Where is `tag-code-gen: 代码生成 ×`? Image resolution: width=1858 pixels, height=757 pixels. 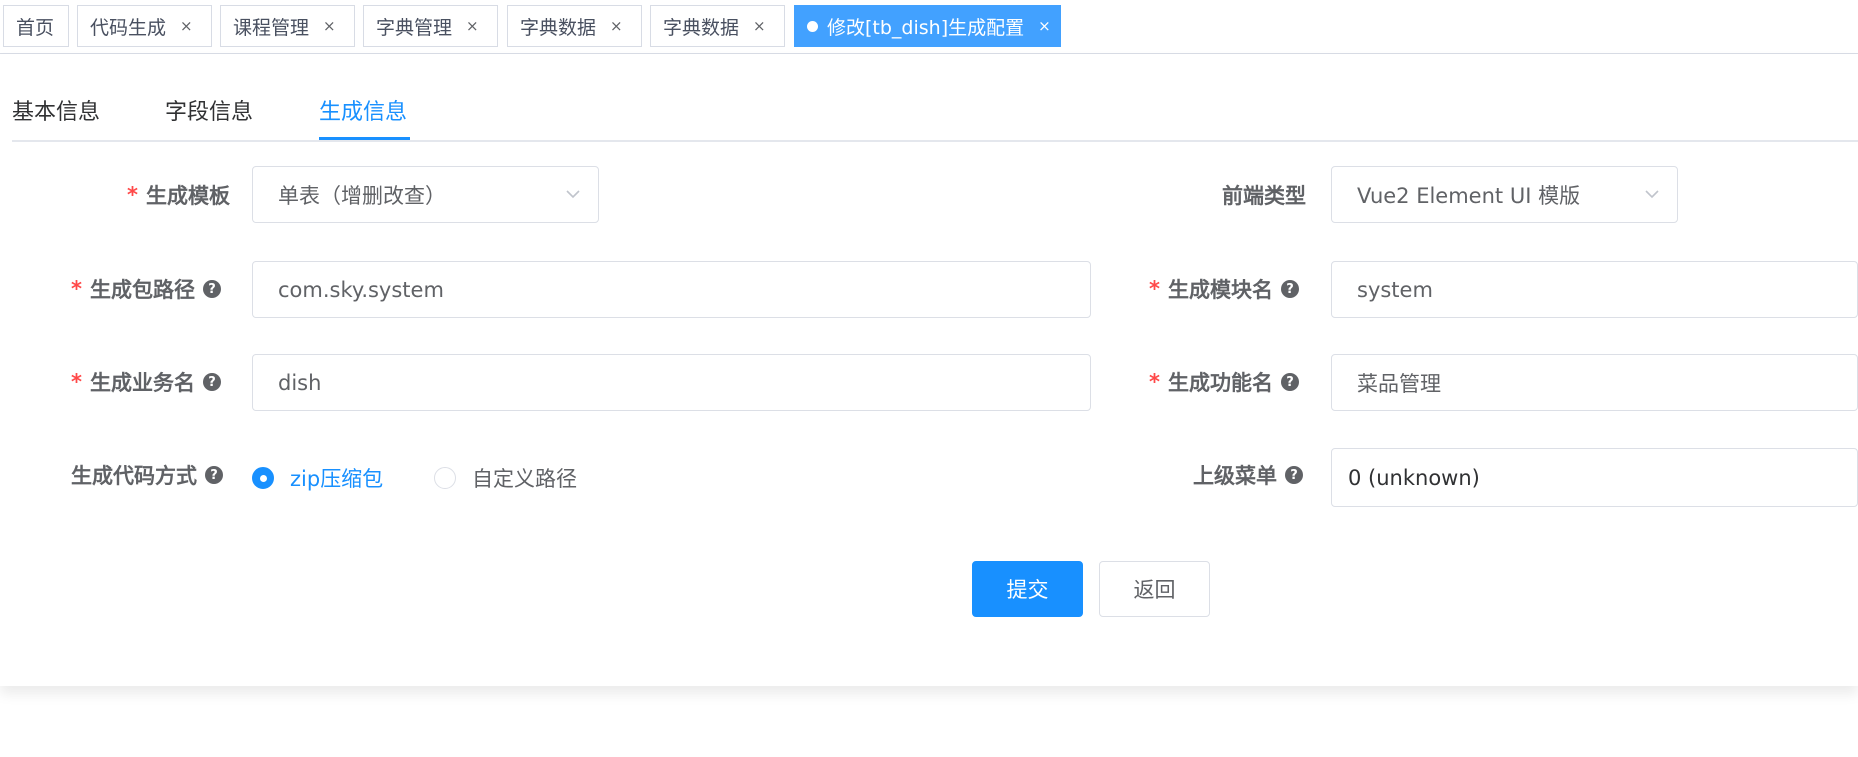
tag-code-gen: 代码生成 × is located at coordinates (144, 26).